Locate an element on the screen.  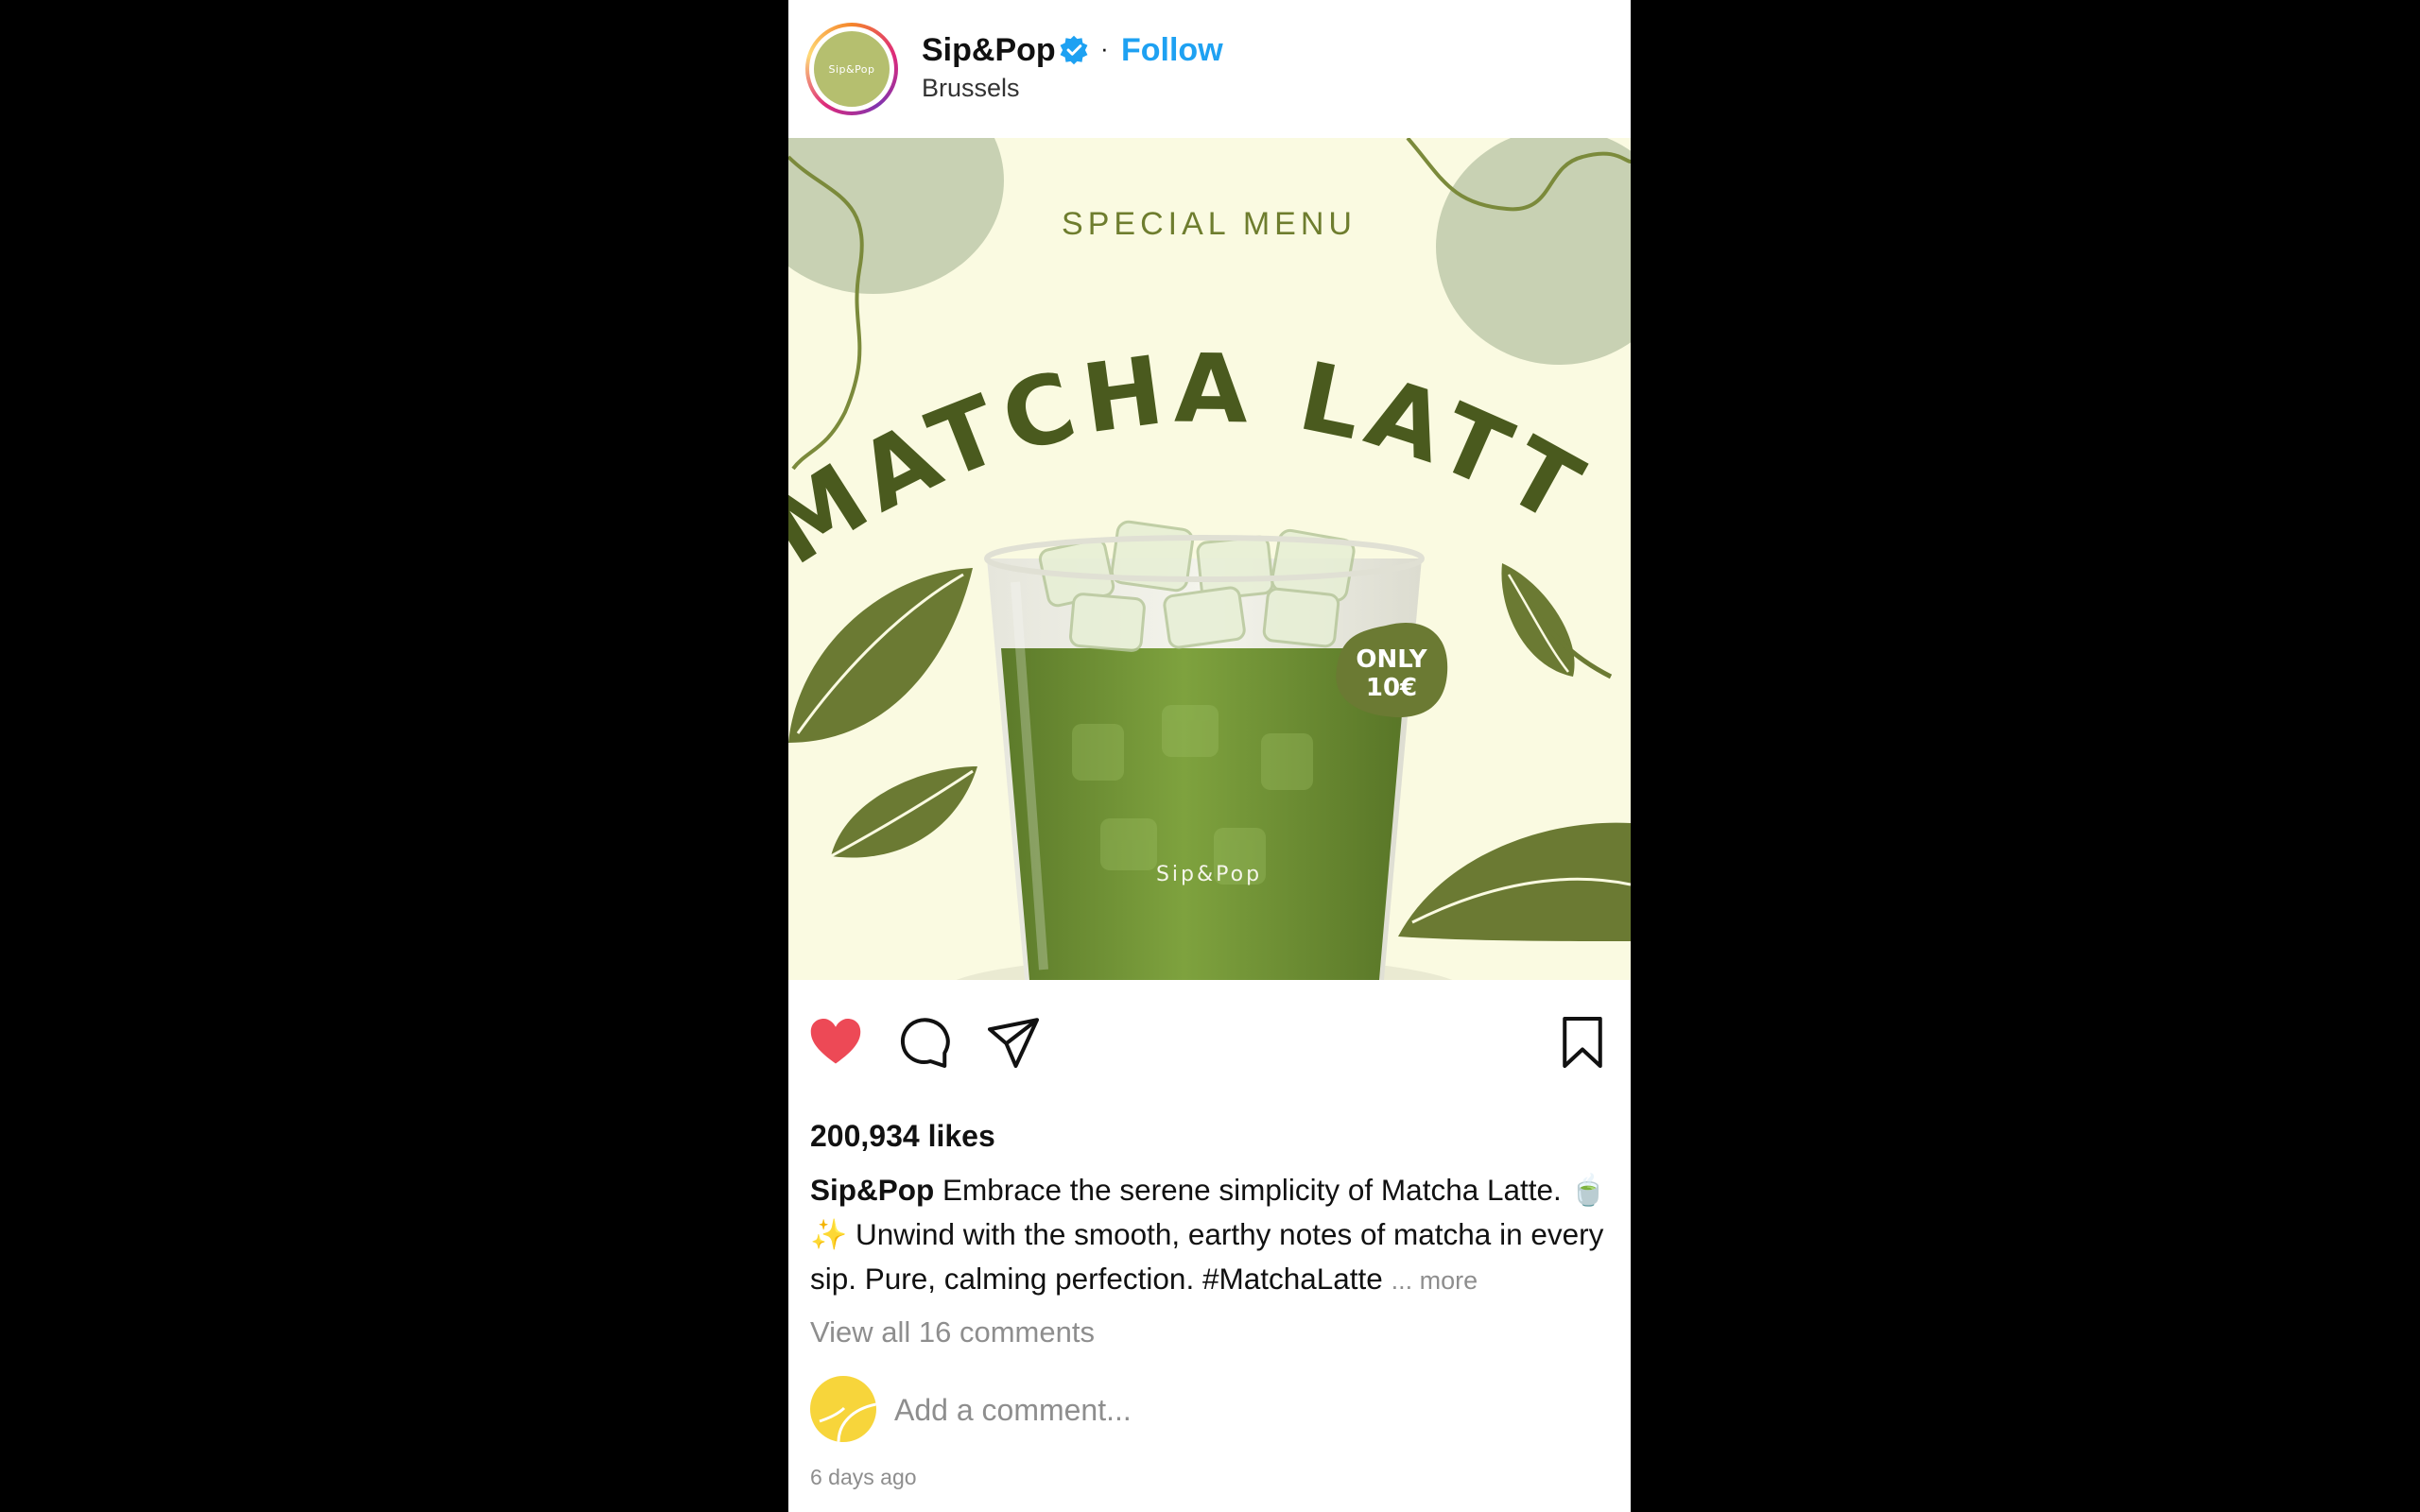
leaf-left-small is located at coordinates (903, 812).